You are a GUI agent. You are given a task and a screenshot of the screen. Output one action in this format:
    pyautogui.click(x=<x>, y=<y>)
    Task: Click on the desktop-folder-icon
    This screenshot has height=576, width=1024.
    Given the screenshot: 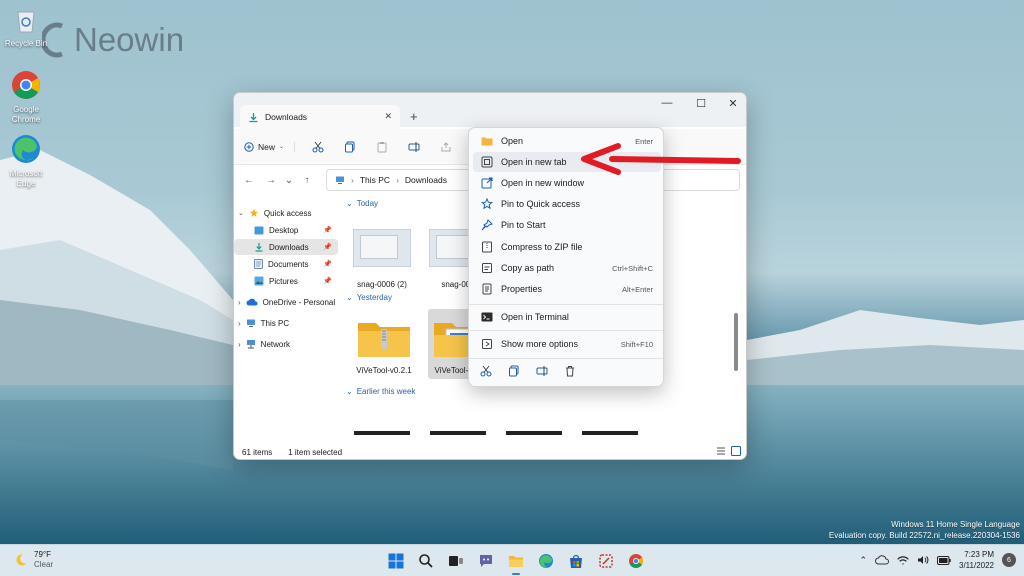 What is the action you would take?
    pyautogui.click(x=259, y=230)
    